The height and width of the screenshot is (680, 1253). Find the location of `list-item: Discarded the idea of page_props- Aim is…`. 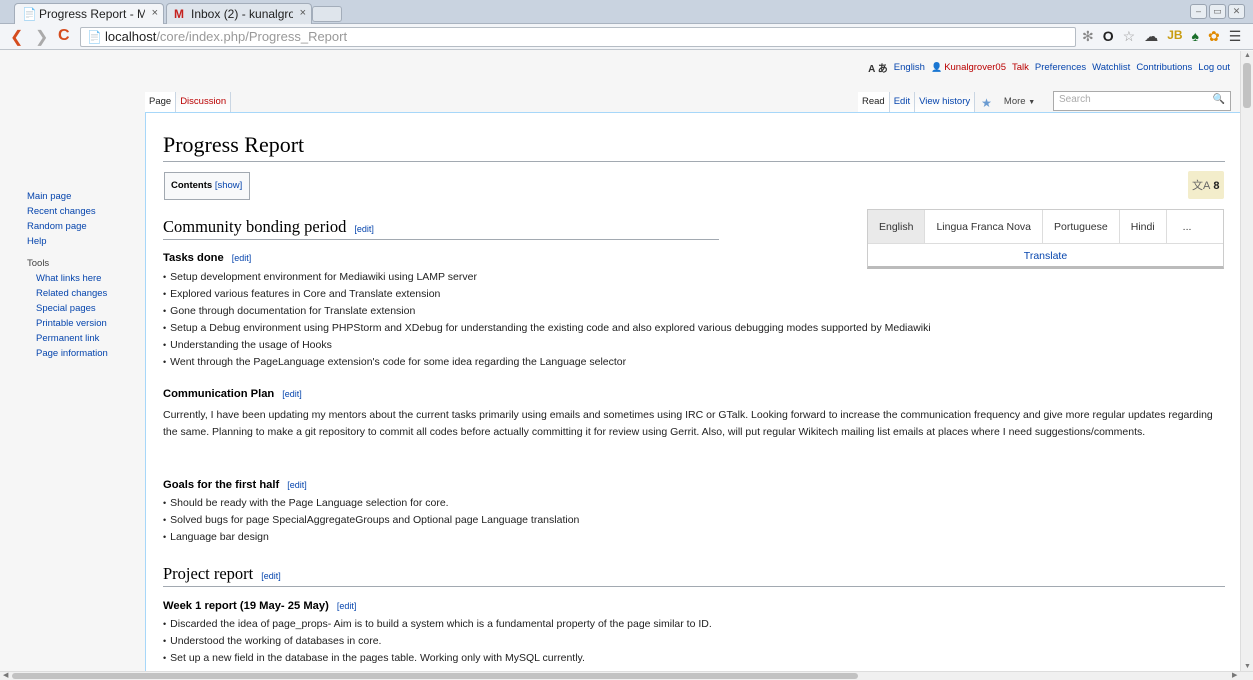

list-item: Discarded the idea of page_props- Aim is… is located at coordinates (437, 626).